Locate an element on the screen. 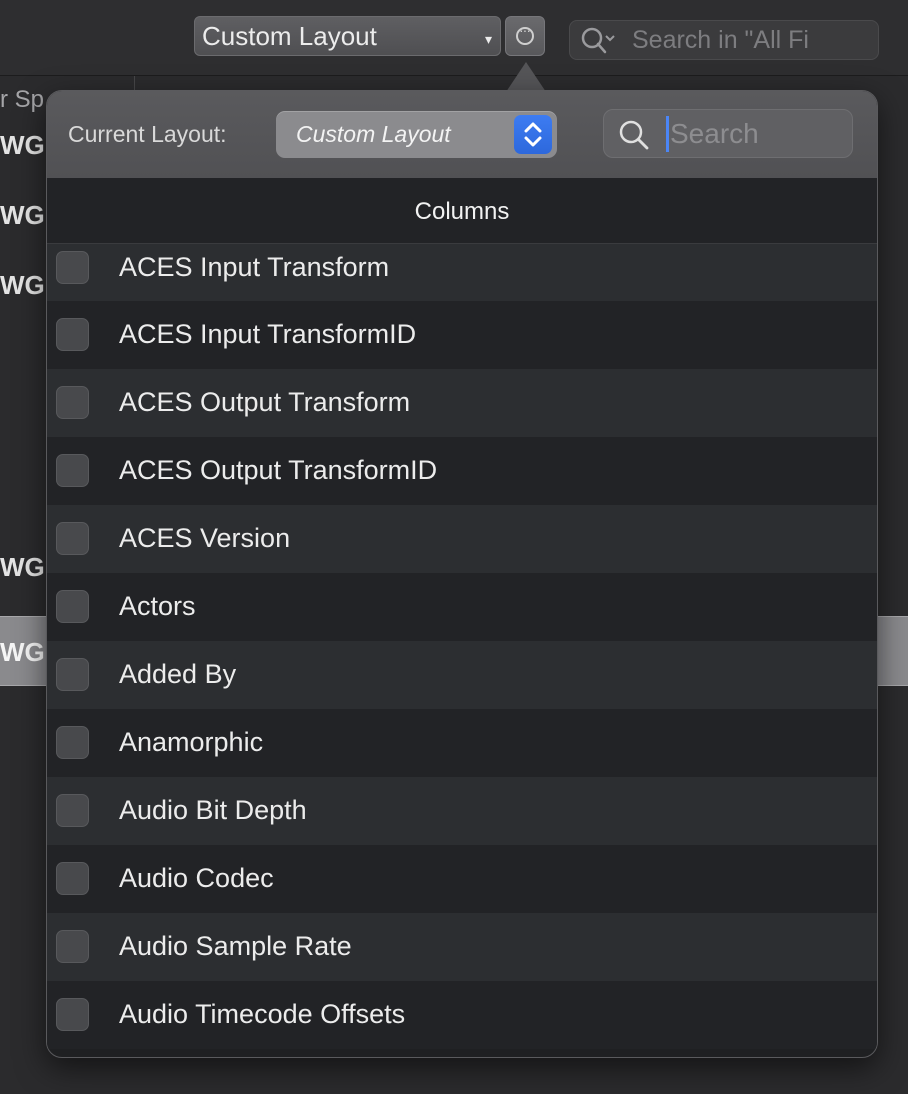 This screenshot has height=1094, width=908. up-down-chevron-icon is located at coordinates (533, 134).